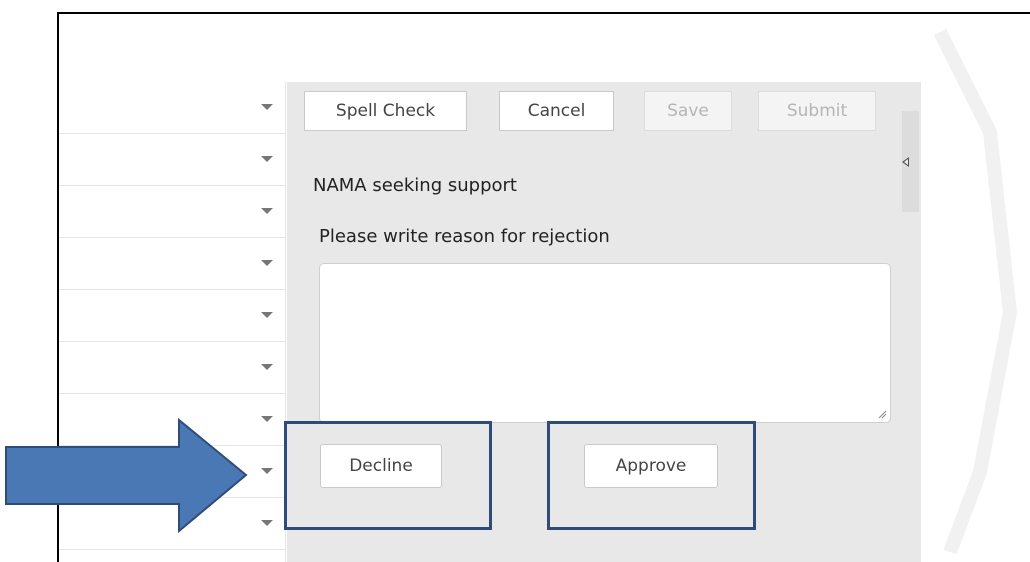  What do you see at coordinates (415, 185) in the screenshot?
I see `request-title: NAMA seeking support` at bounding box center [415, 185].